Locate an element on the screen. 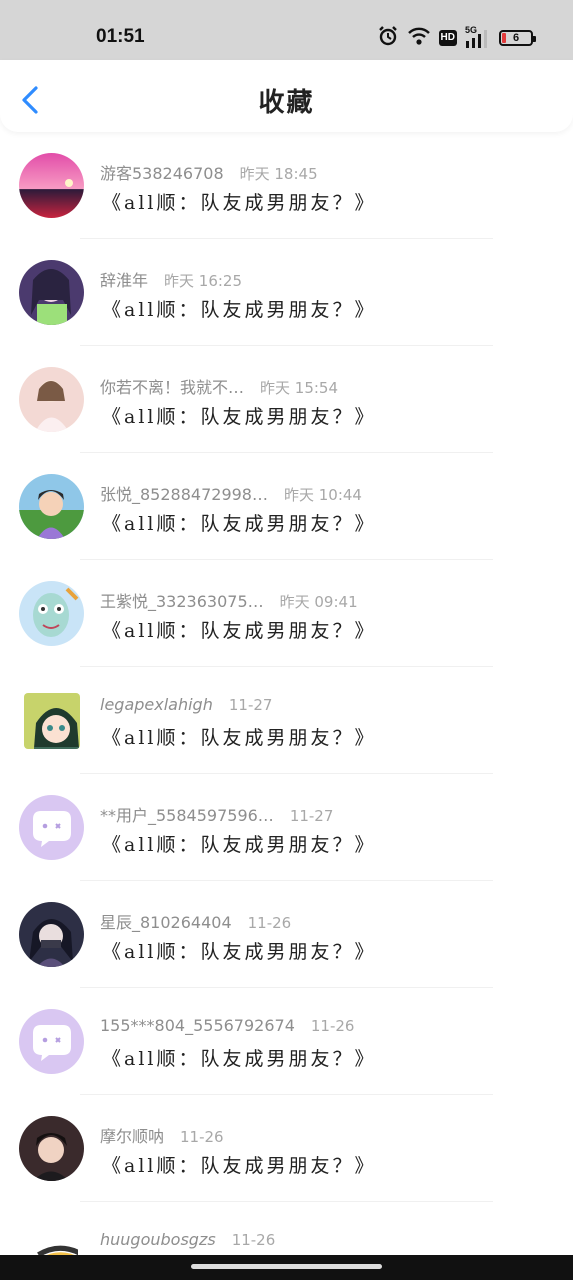 This screenshot has width=573, height=1280. item-meta: 摩尔顺呐 11-26 is located at coordinates (162, 1135).